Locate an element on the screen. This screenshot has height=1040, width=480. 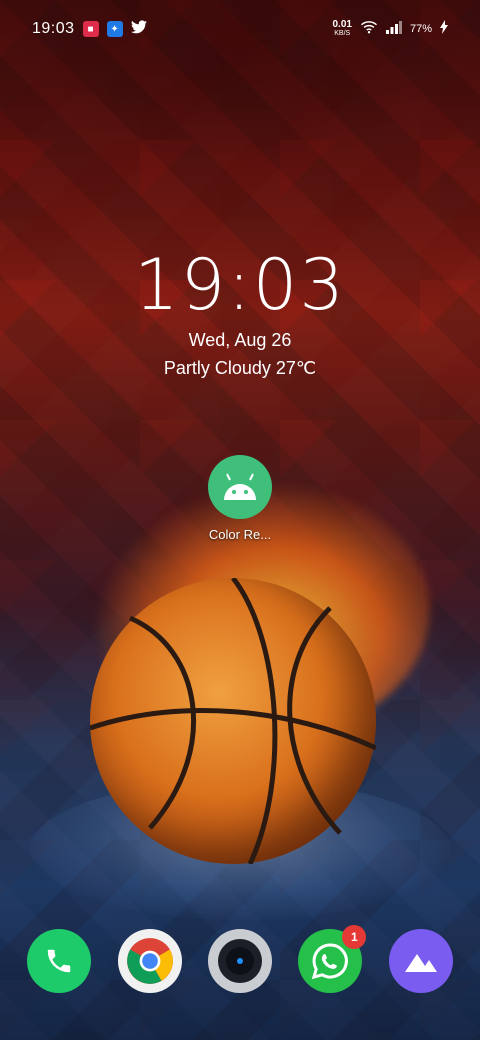
android-icon is located at coordinates (240, 487).